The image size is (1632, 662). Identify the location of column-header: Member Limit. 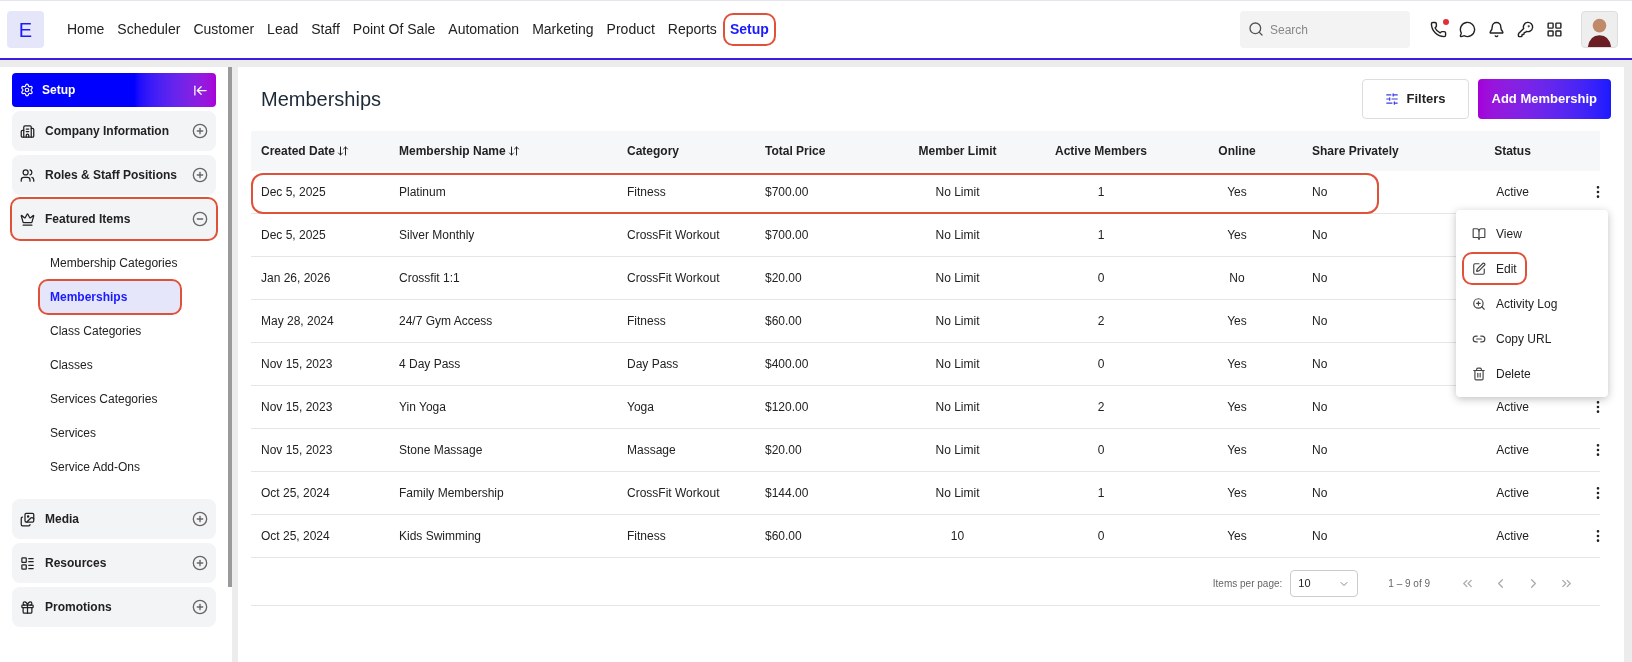
(957, 151).